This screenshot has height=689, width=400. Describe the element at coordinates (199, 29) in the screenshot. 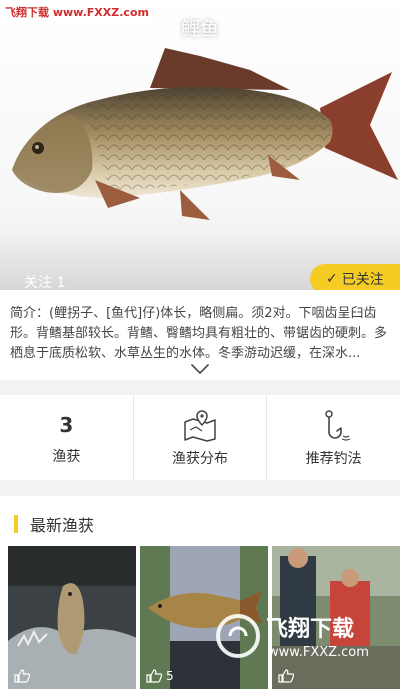

I see `page-title: 鲤鱼` at that location.